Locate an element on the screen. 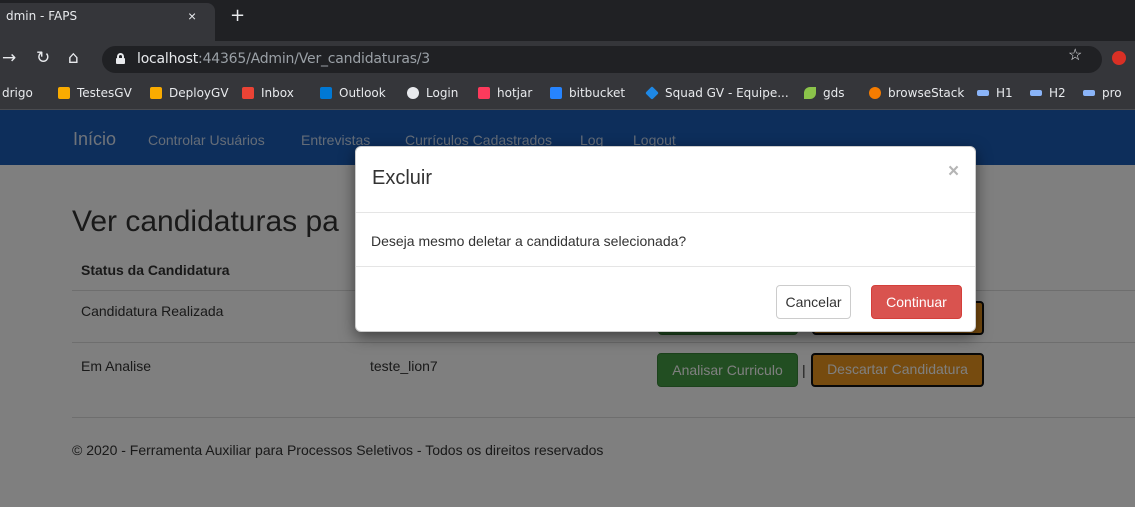 The width and height of the screenshot is (1135, 507). url-host: localhost is located at coordinates (168, 59).